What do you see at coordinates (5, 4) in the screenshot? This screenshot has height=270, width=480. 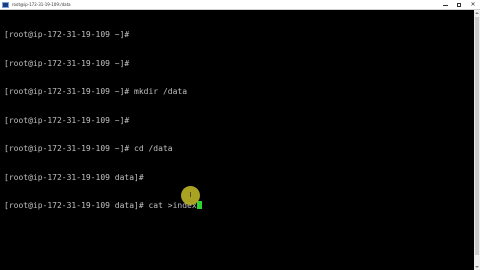 I see `putty-app-icon` at bounding box center [5, 4].